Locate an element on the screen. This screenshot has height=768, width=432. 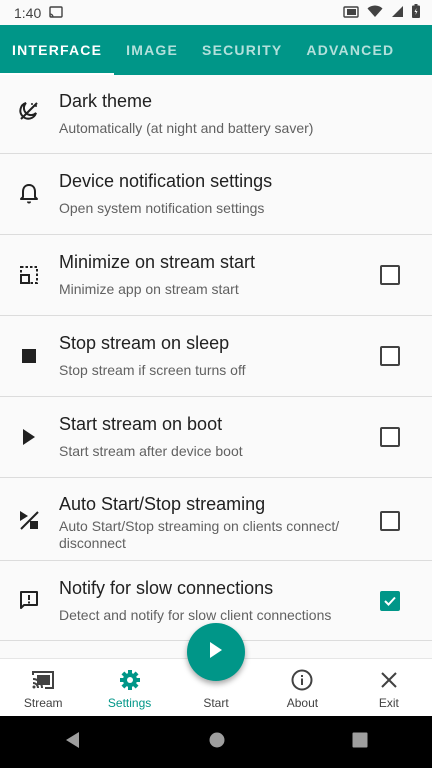
close-icon is located at coordinates (389, 680).